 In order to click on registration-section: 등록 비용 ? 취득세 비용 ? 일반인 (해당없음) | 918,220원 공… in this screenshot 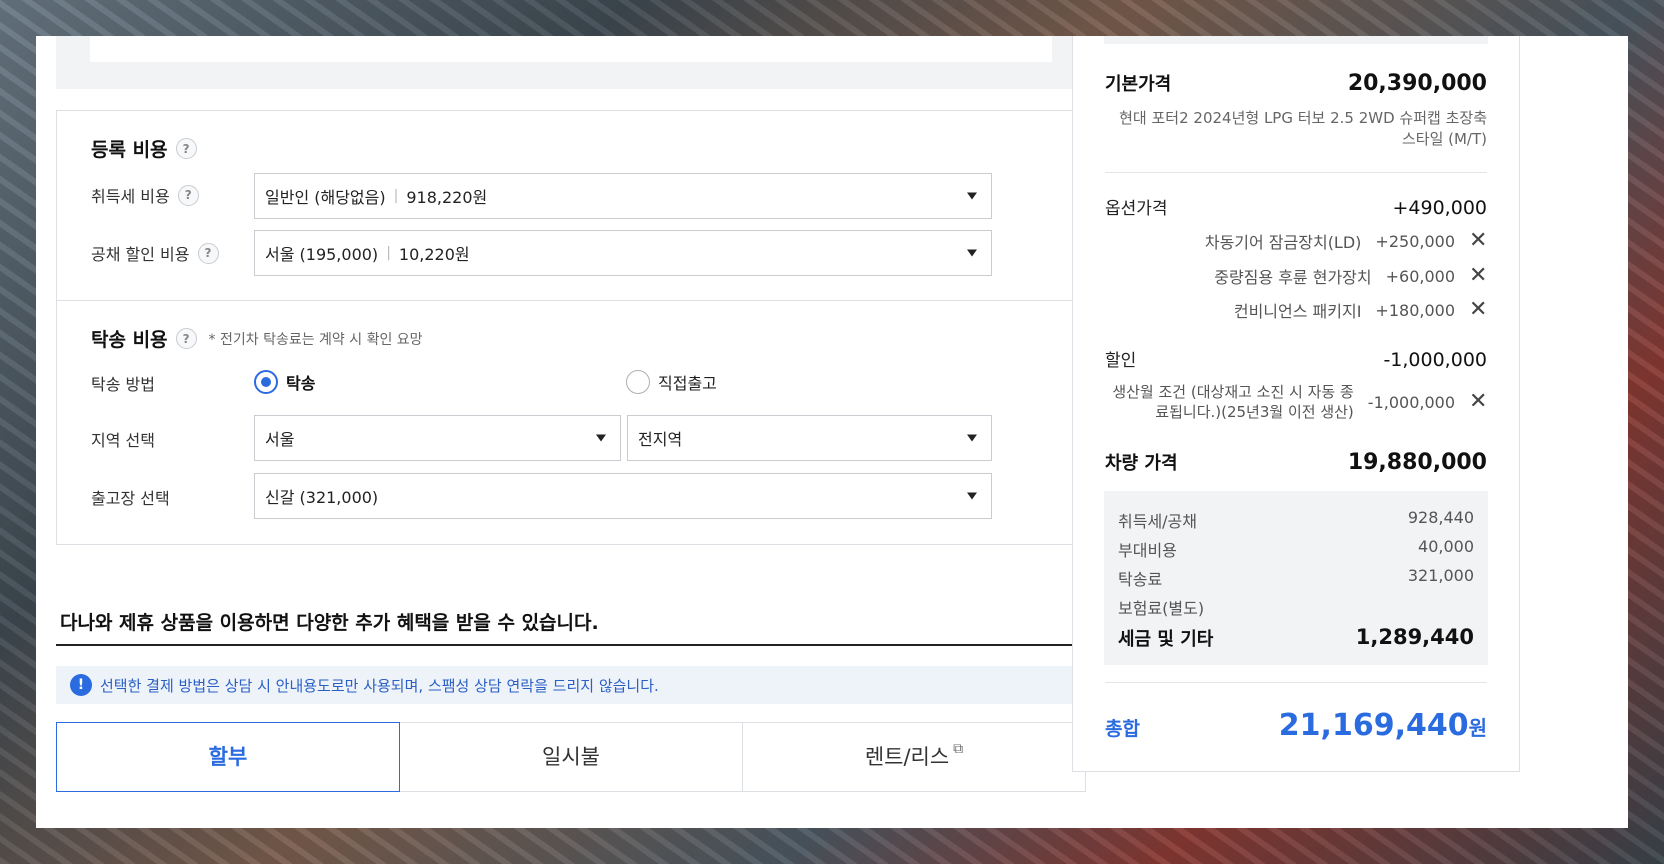, I will do `click(571, 205)`.